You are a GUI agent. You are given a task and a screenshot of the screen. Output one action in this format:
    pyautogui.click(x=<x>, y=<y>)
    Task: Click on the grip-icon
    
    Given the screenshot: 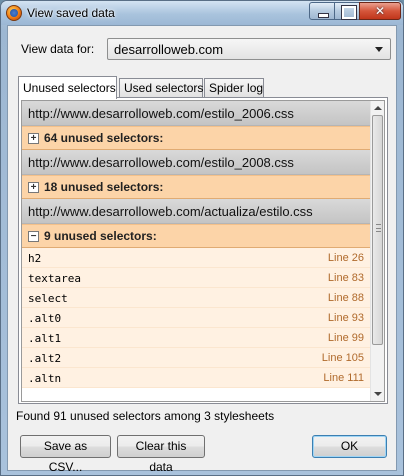 What is the action you would take?
    pyautogui.click(x=378, y=228)
    